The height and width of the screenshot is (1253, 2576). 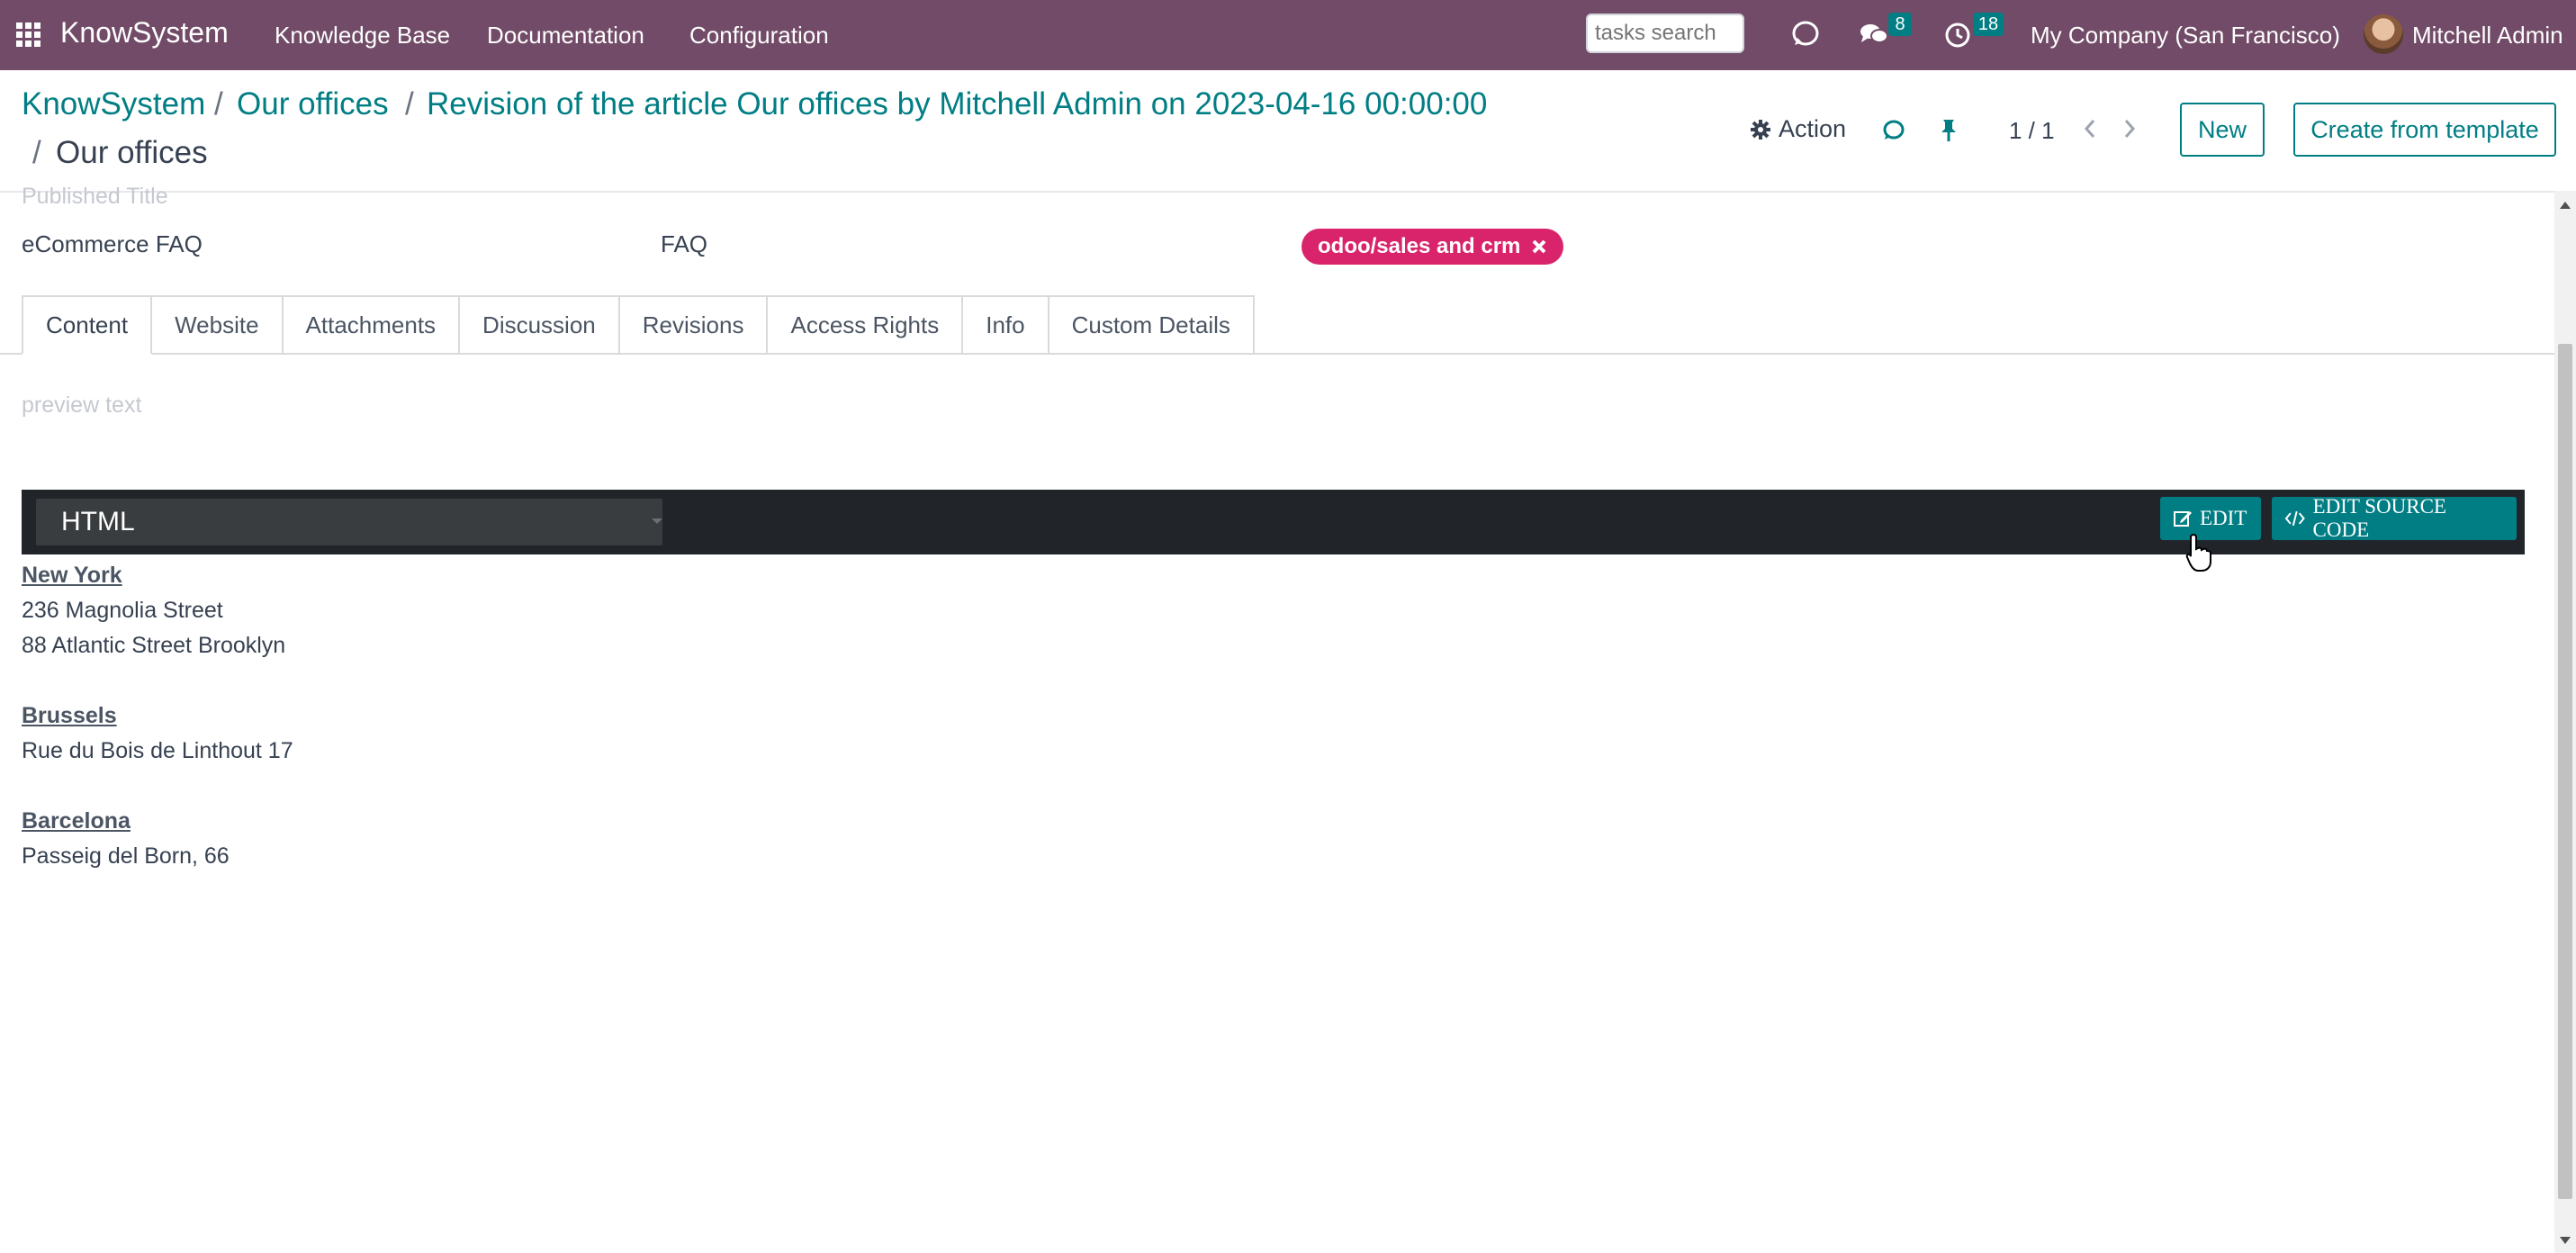 I want to click on activities-clock-icon, so click(x=1958, y=34).